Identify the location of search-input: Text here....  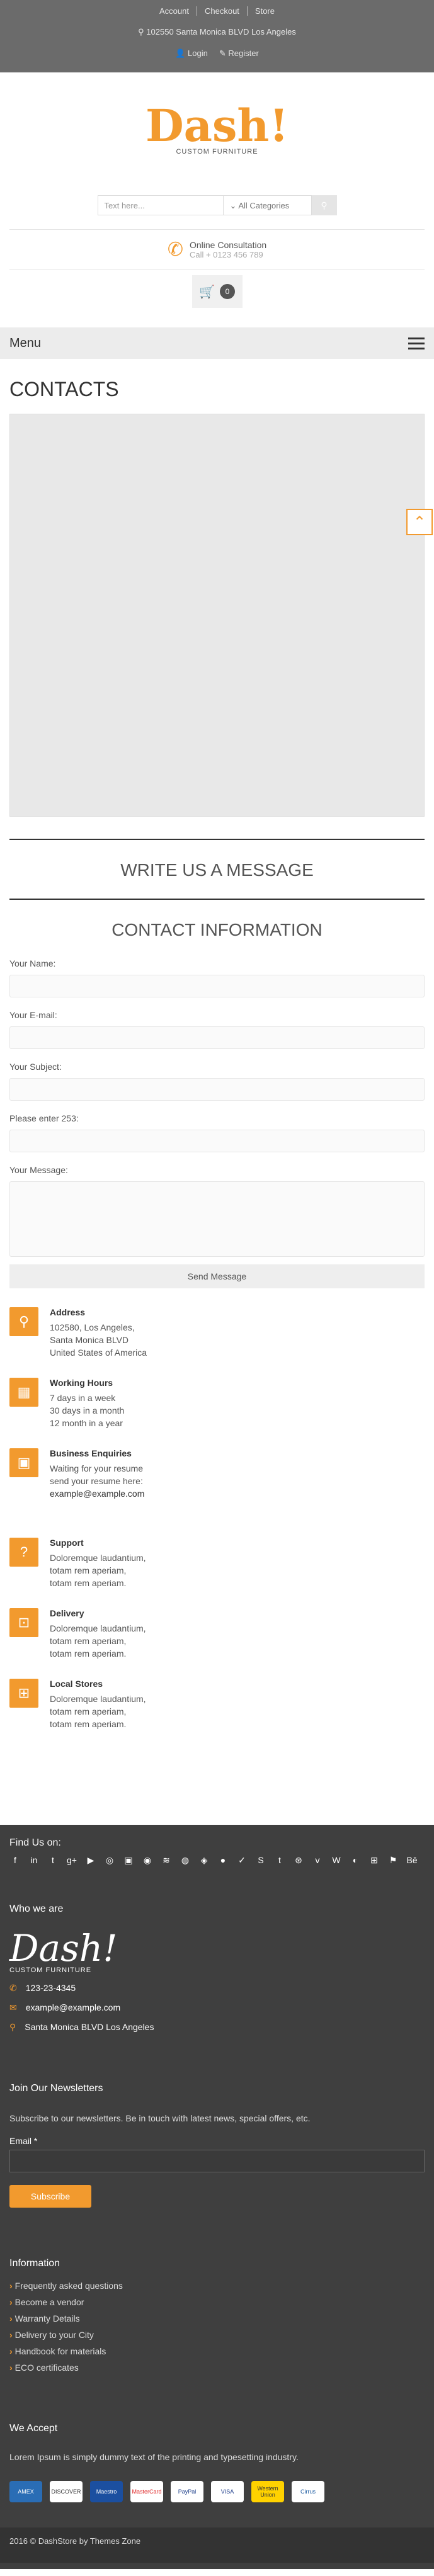
(160, 205).